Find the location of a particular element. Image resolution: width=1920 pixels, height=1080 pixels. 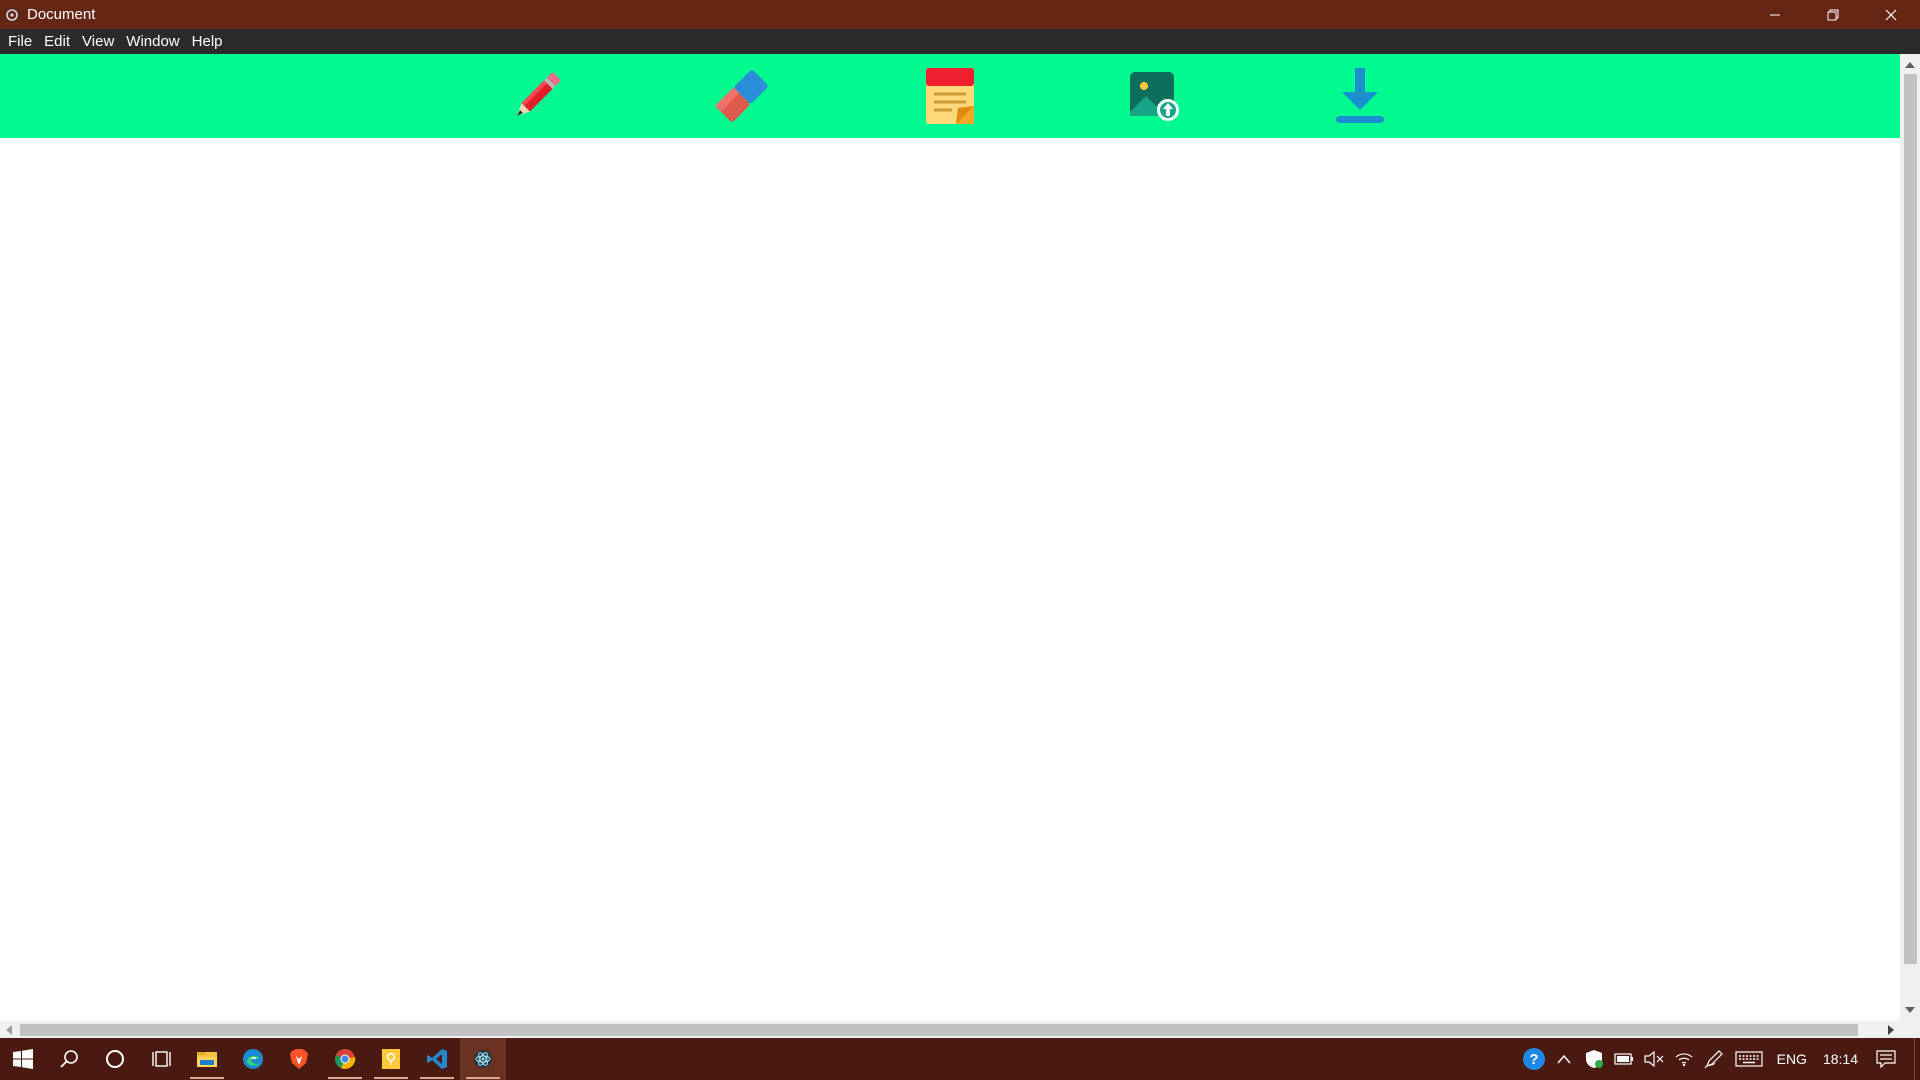

scroll-right-icon is located at coordinates (1891, 1030).